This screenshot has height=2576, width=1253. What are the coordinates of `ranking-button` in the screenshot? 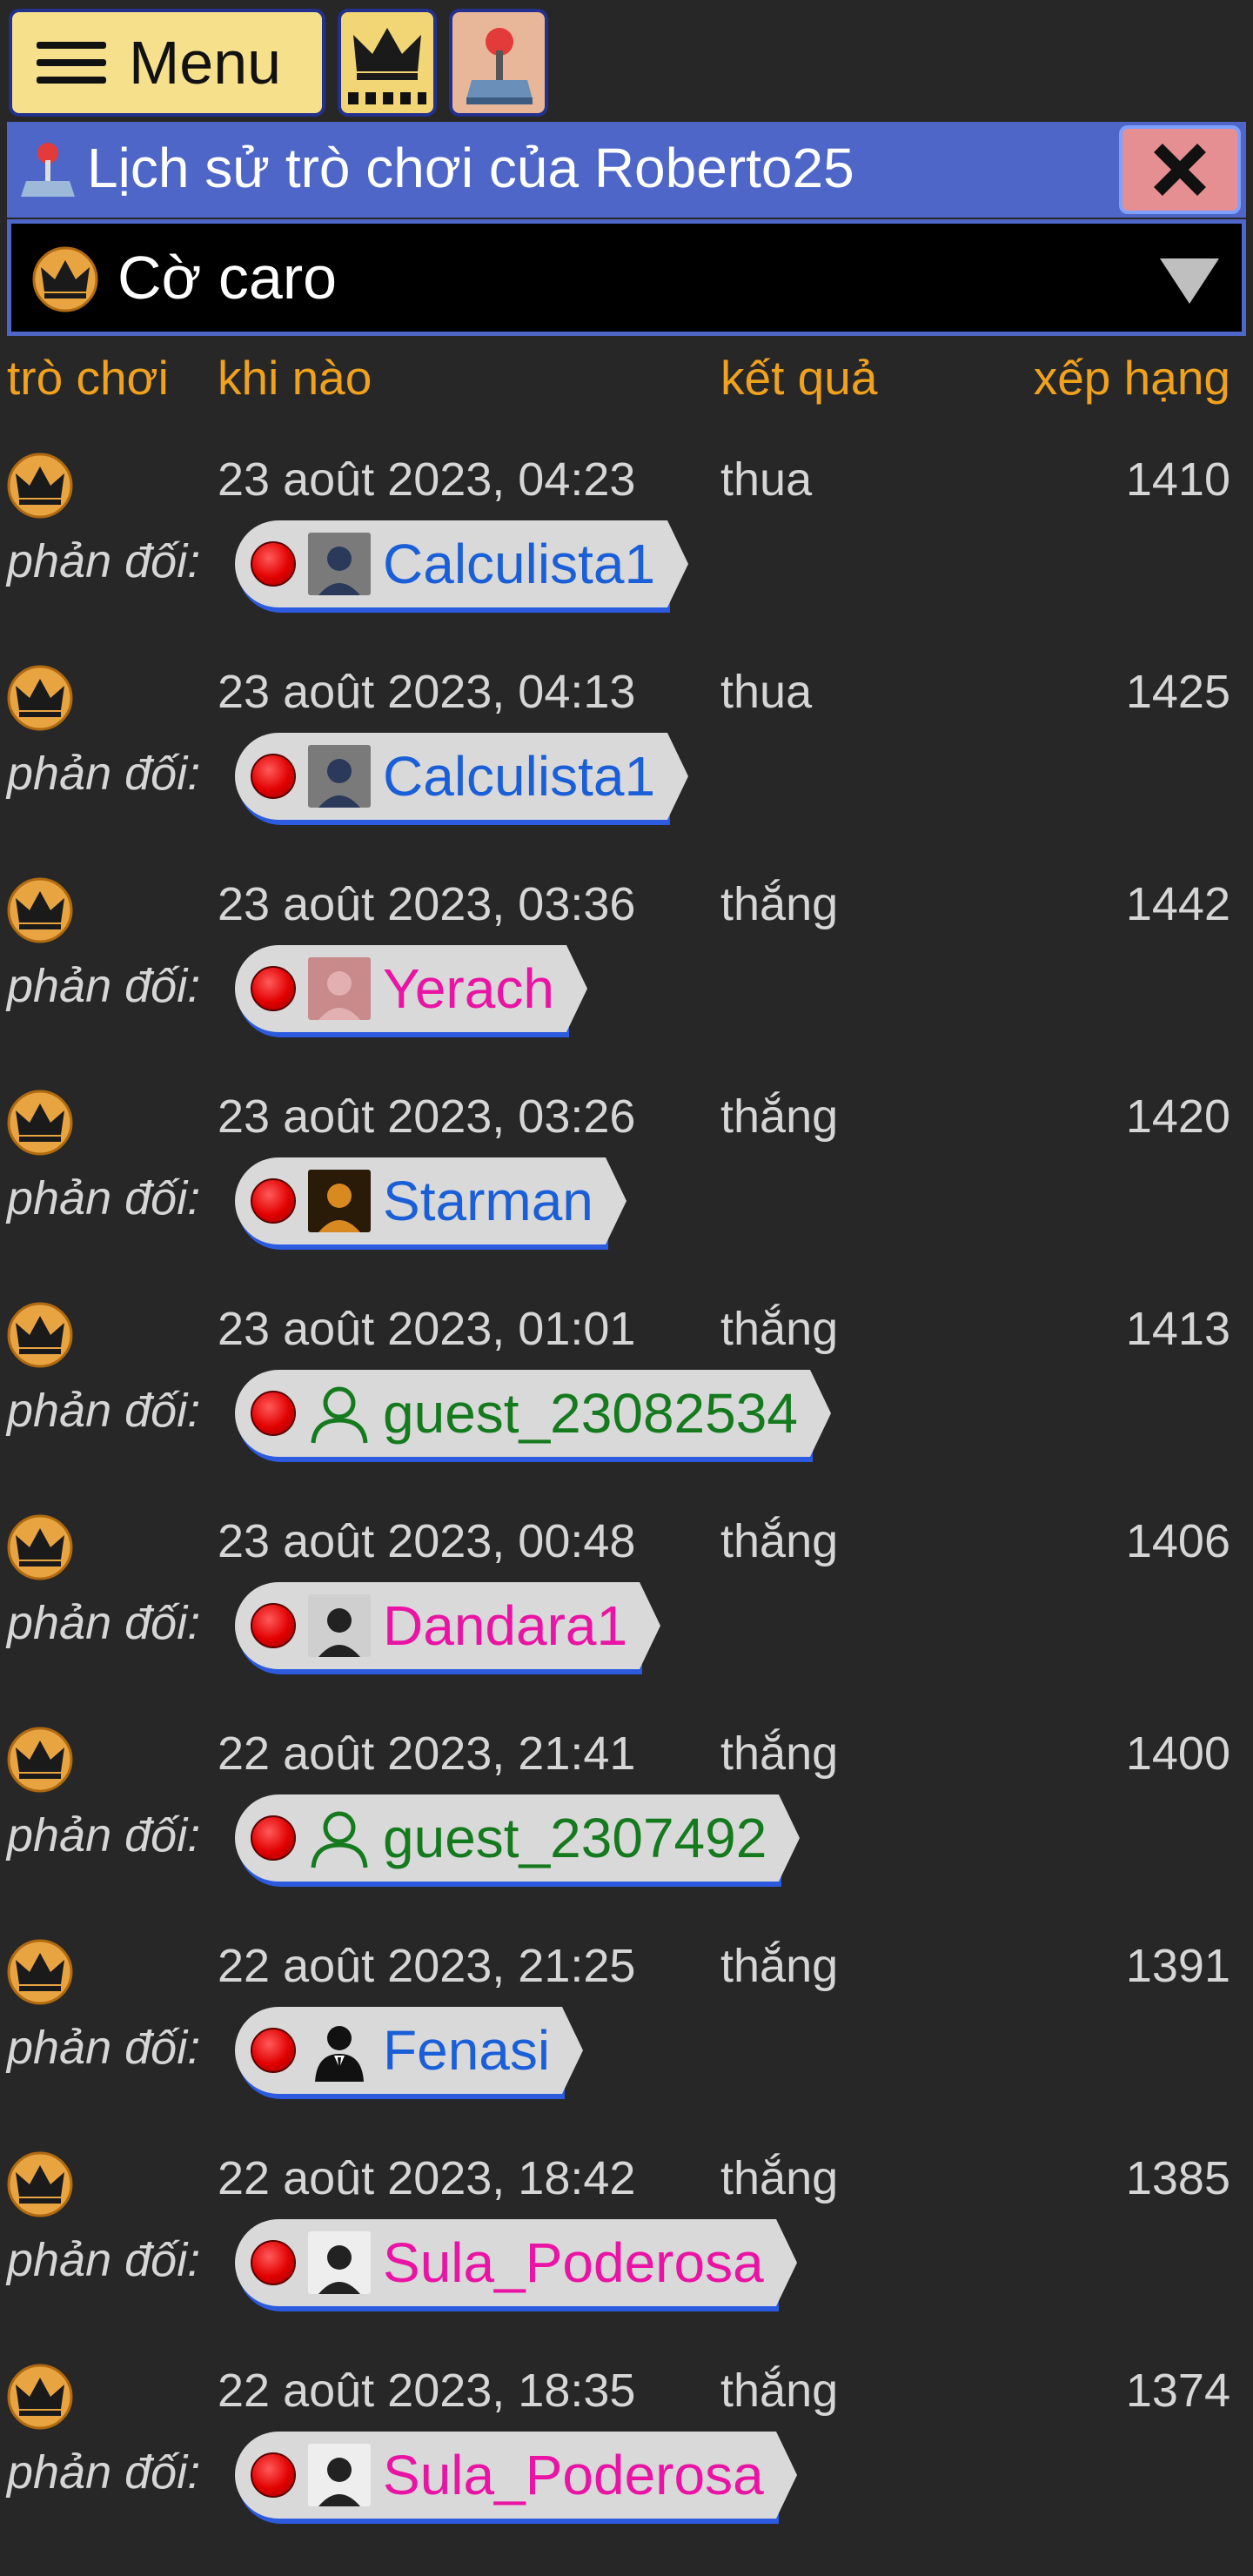 It's located at (387, 63).